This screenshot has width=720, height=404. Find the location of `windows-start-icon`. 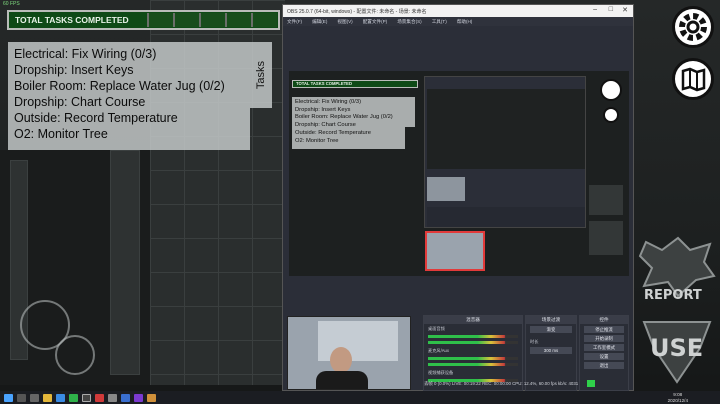

windows-start-icon is located at coordinates (8, 397).